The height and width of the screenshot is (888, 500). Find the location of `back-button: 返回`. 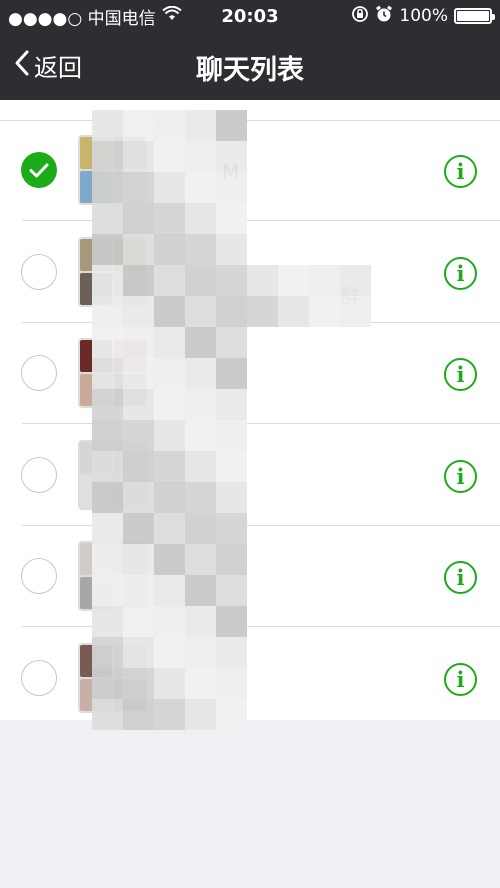

back-button: 返回 is located at coordinates (48, 65).